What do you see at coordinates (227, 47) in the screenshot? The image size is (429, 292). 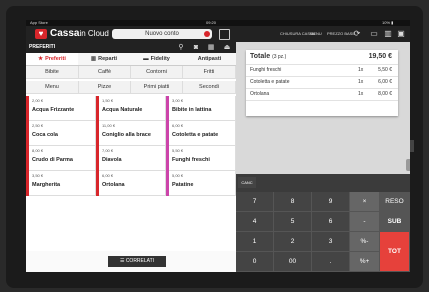 I see `print-icon: ⏏` at bounding box center [227, 47].